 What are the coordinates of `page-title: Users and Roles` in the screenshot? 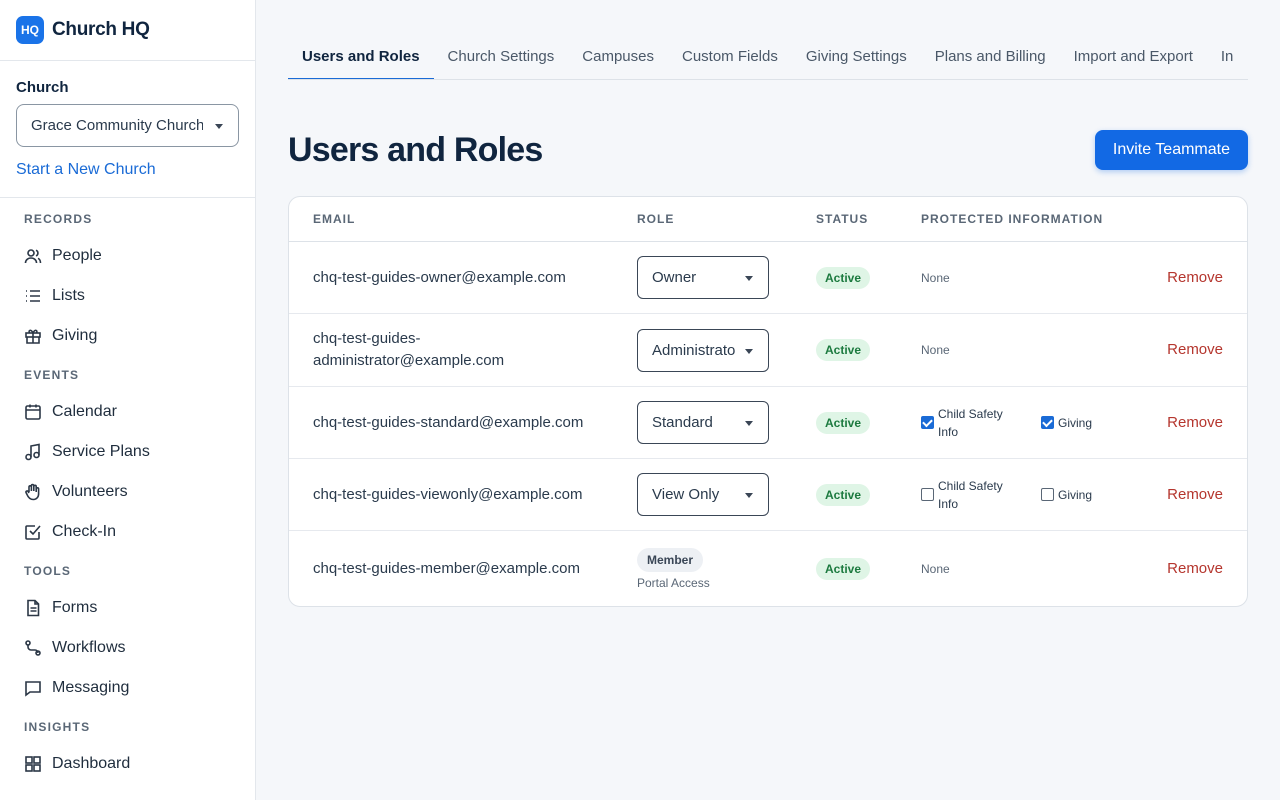 It's located at (415, 149).